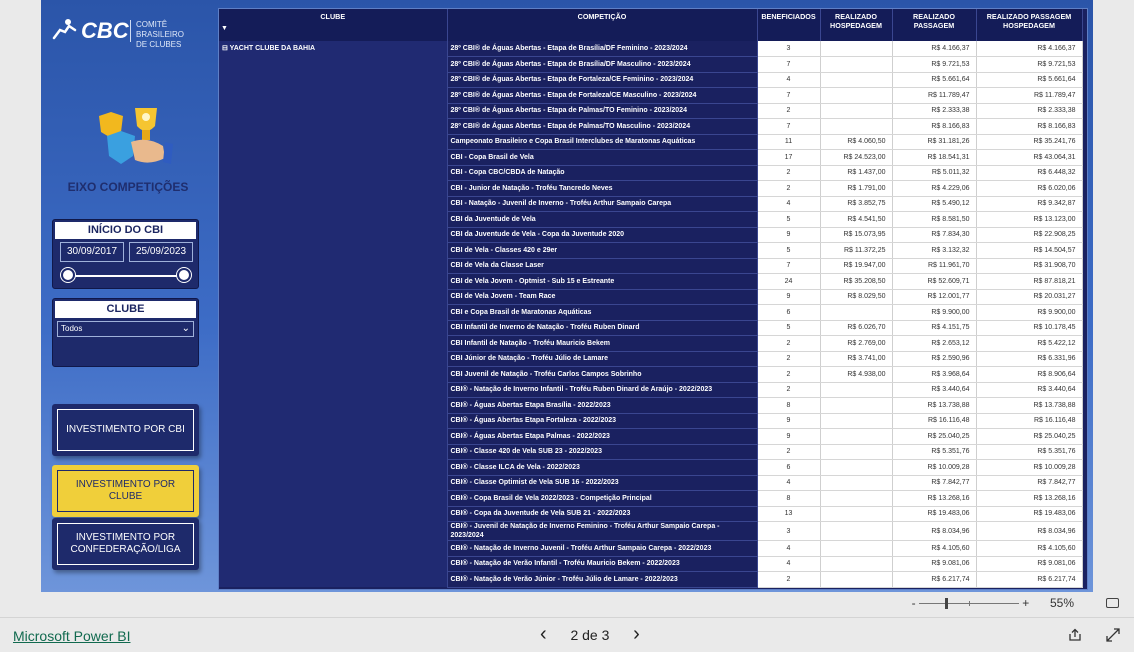  I want to click on date-range: 30/09/2017 25/09/2023, so click(125, 253).